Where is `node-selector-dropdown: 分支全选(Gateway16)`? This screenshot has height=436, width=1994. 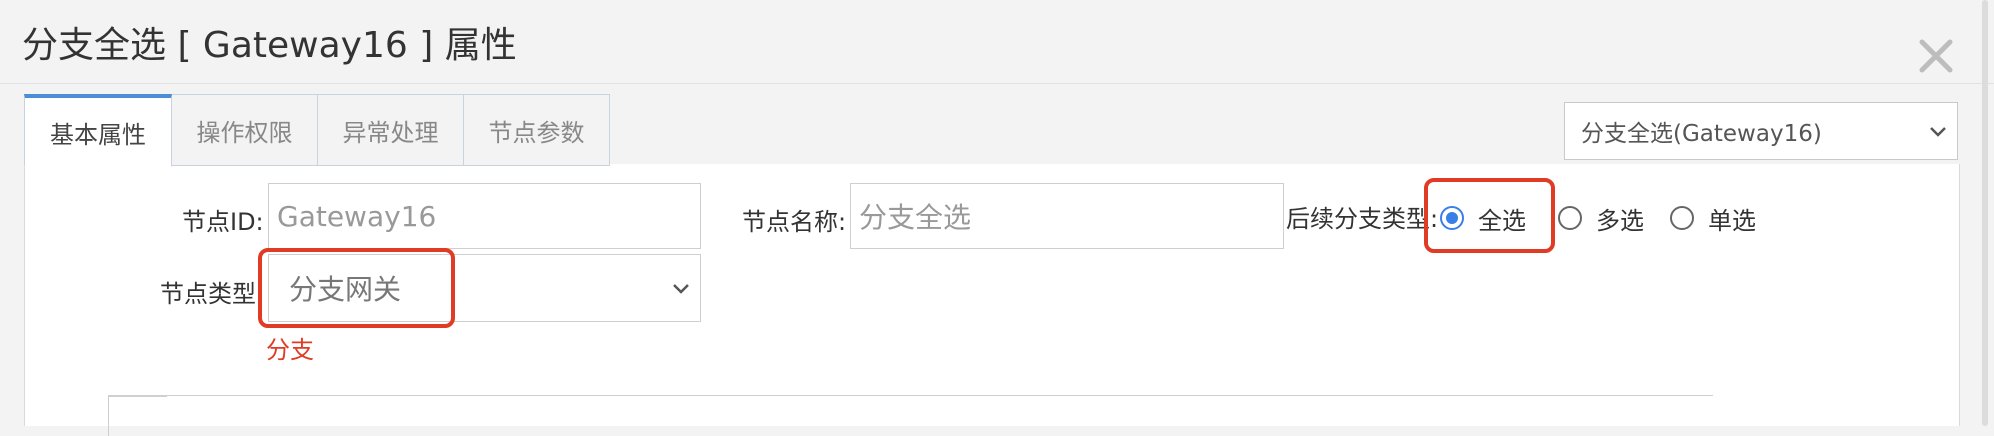
node-selector-dropdown: 分支全选(Gateway16) is located at coordinates (1761, 131).